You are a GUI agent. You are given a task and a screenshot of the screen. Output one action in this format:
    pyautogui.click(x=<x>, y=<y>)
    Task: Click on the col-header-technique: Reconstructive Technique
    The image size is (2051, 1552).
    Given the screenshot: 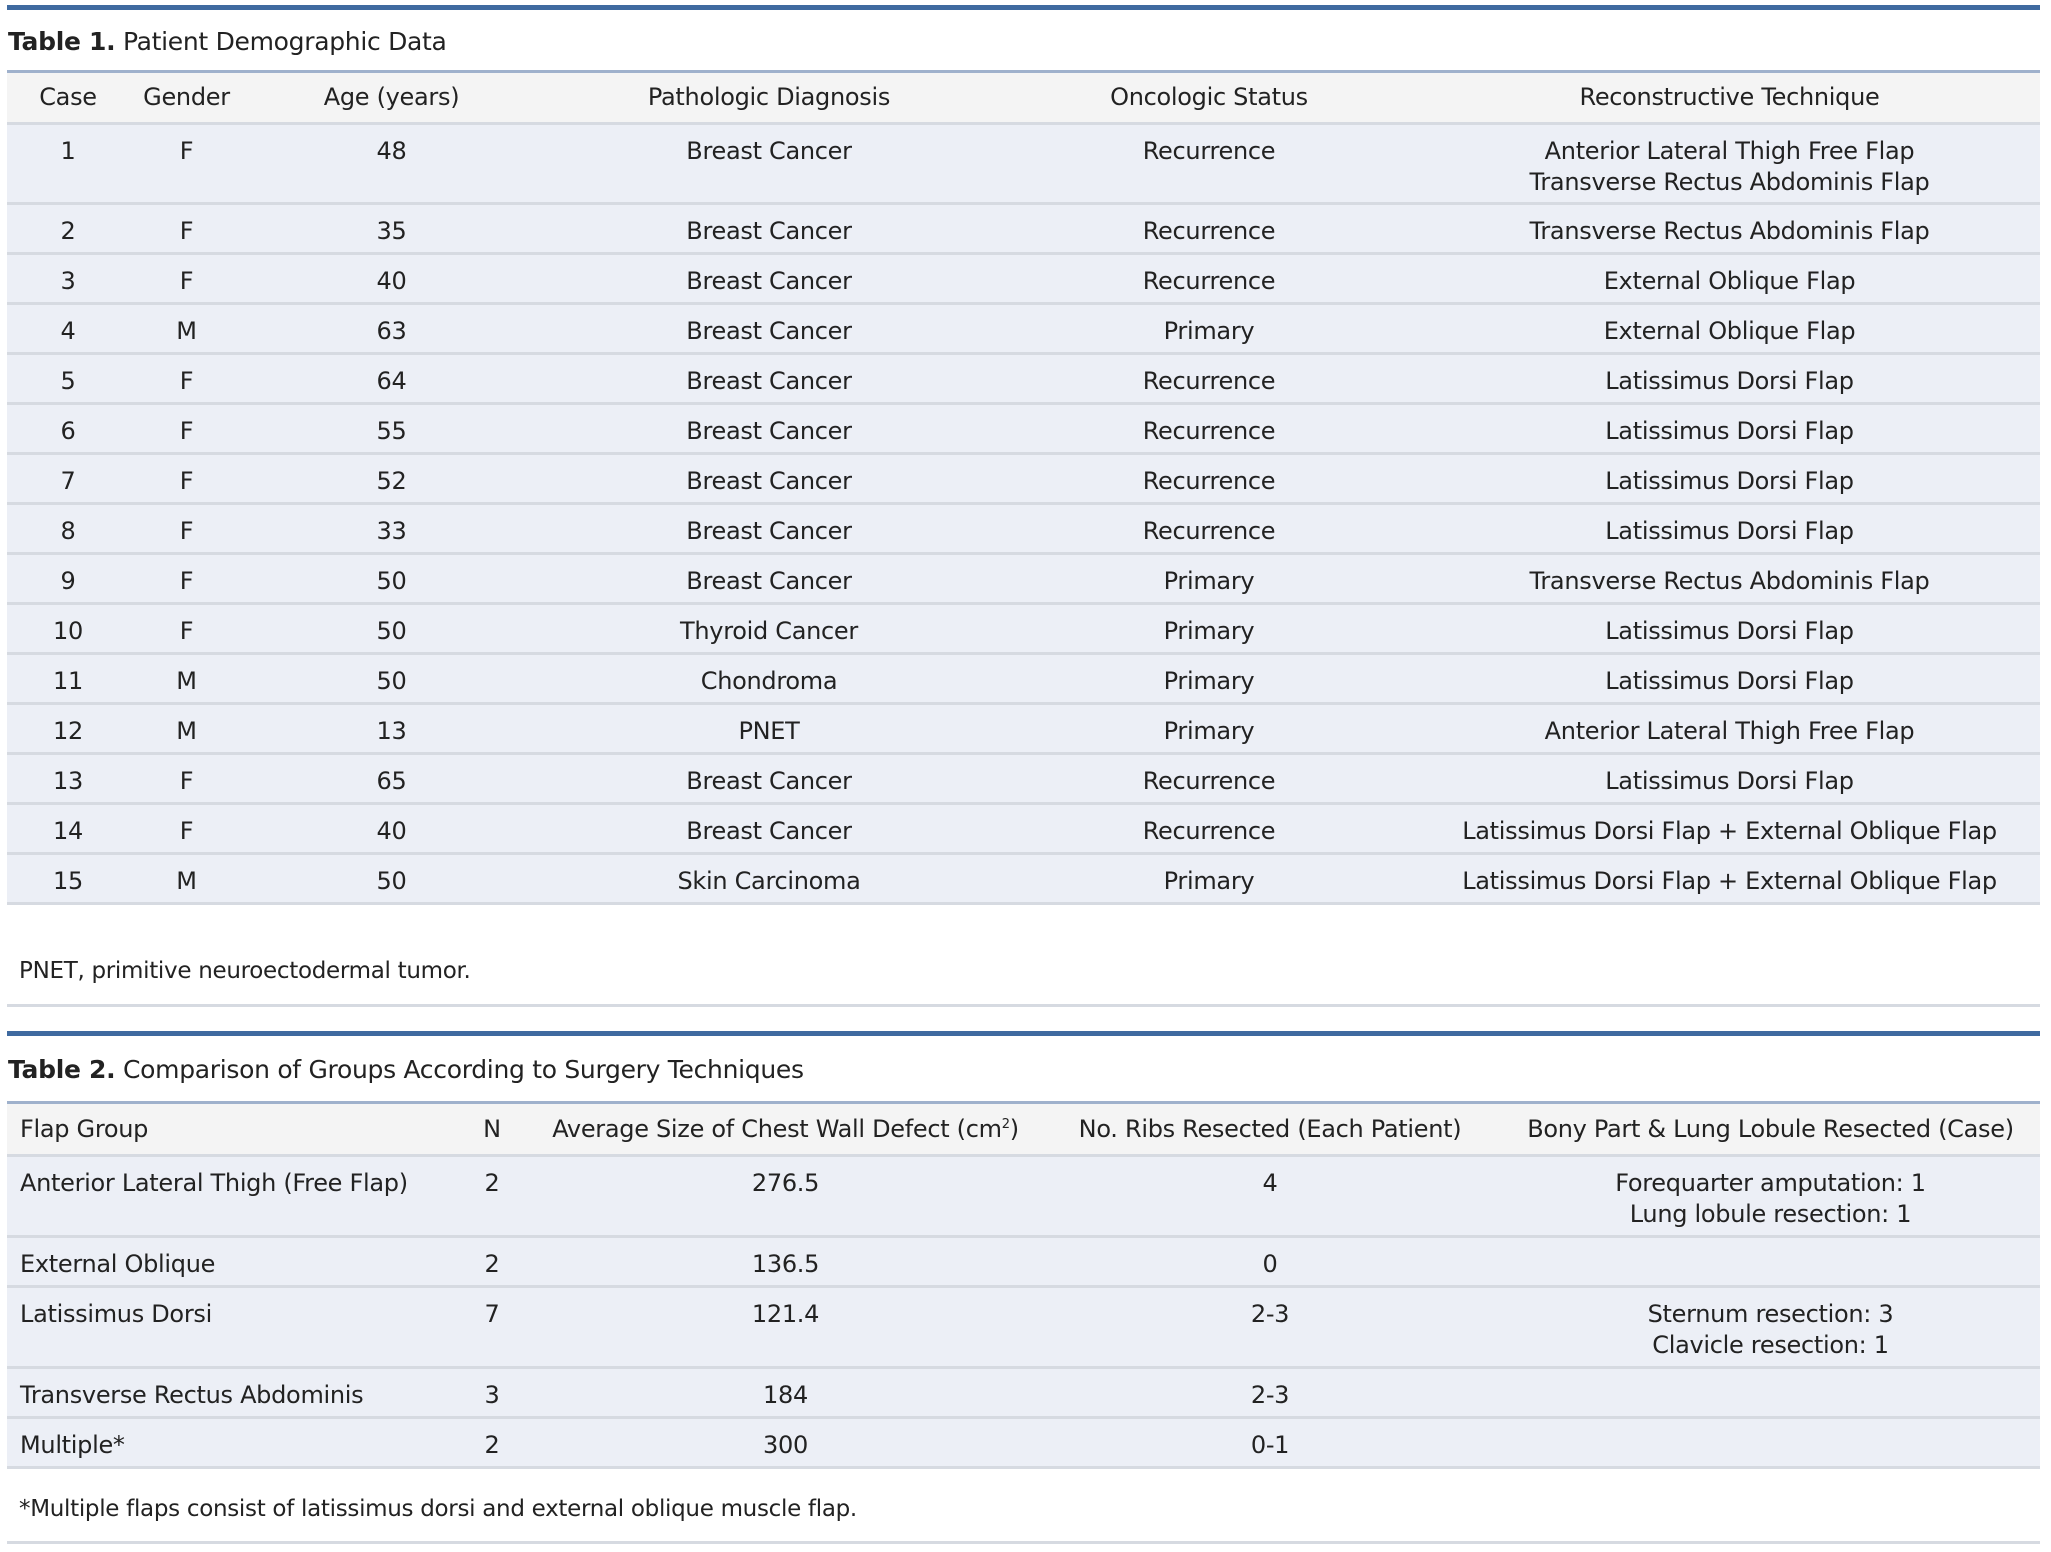 What is the action you would take?
    pyautogui.click(x=1729, y=97)
    